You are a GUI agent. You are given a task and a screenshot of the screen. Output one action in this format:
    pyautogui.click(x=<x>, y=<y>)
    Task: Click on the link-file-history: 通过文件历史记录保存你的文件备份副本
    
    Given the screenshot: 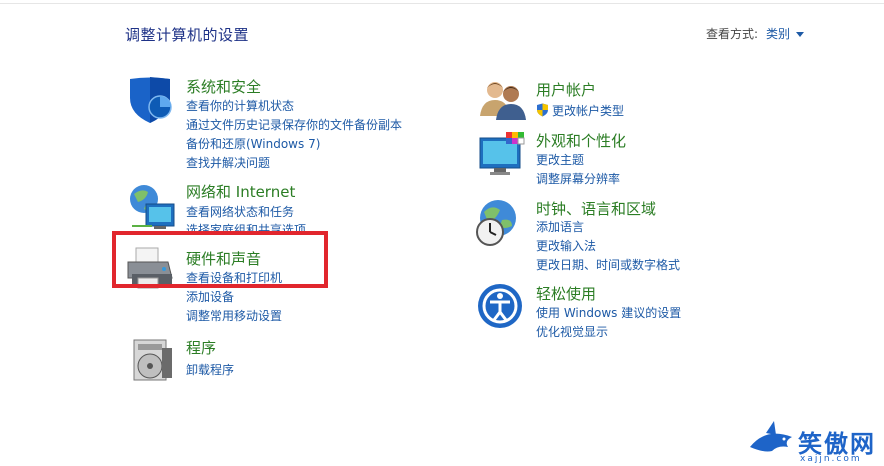 What is the action you would take?
    pyautogui.click(x=294, y=124)
    